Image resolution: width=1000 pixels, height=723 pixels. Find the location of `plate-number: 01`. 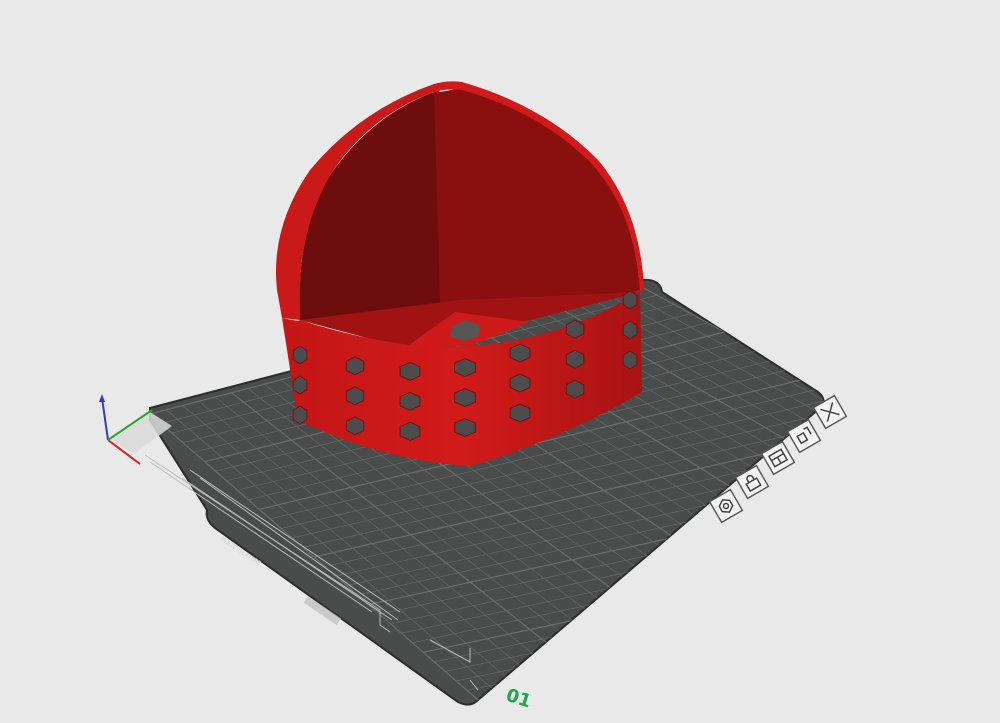

plate-number: 01 is located at coordinates (518, 699).